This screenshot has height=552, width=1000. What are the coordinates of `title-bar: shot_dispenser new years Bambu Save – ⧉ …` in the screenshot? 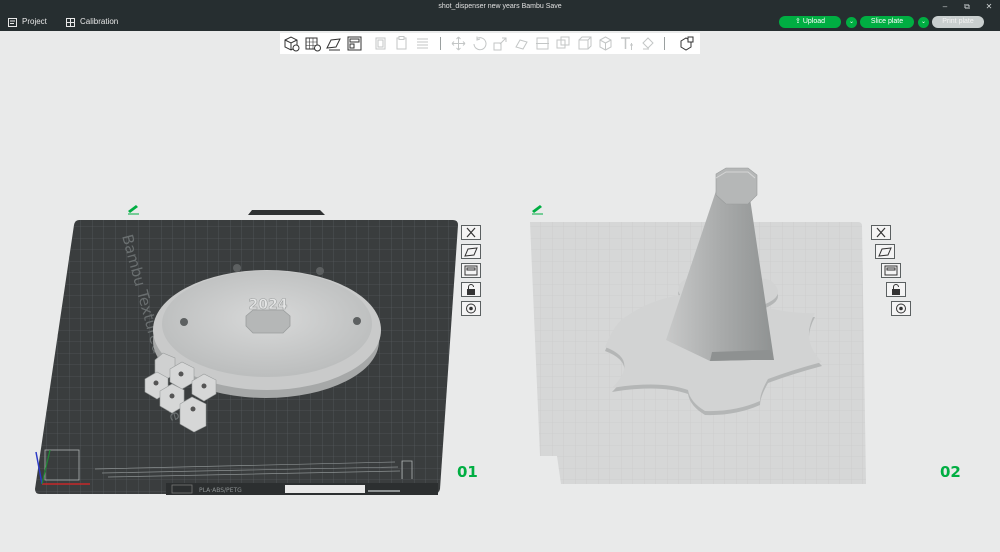 It's located at (500, 6).